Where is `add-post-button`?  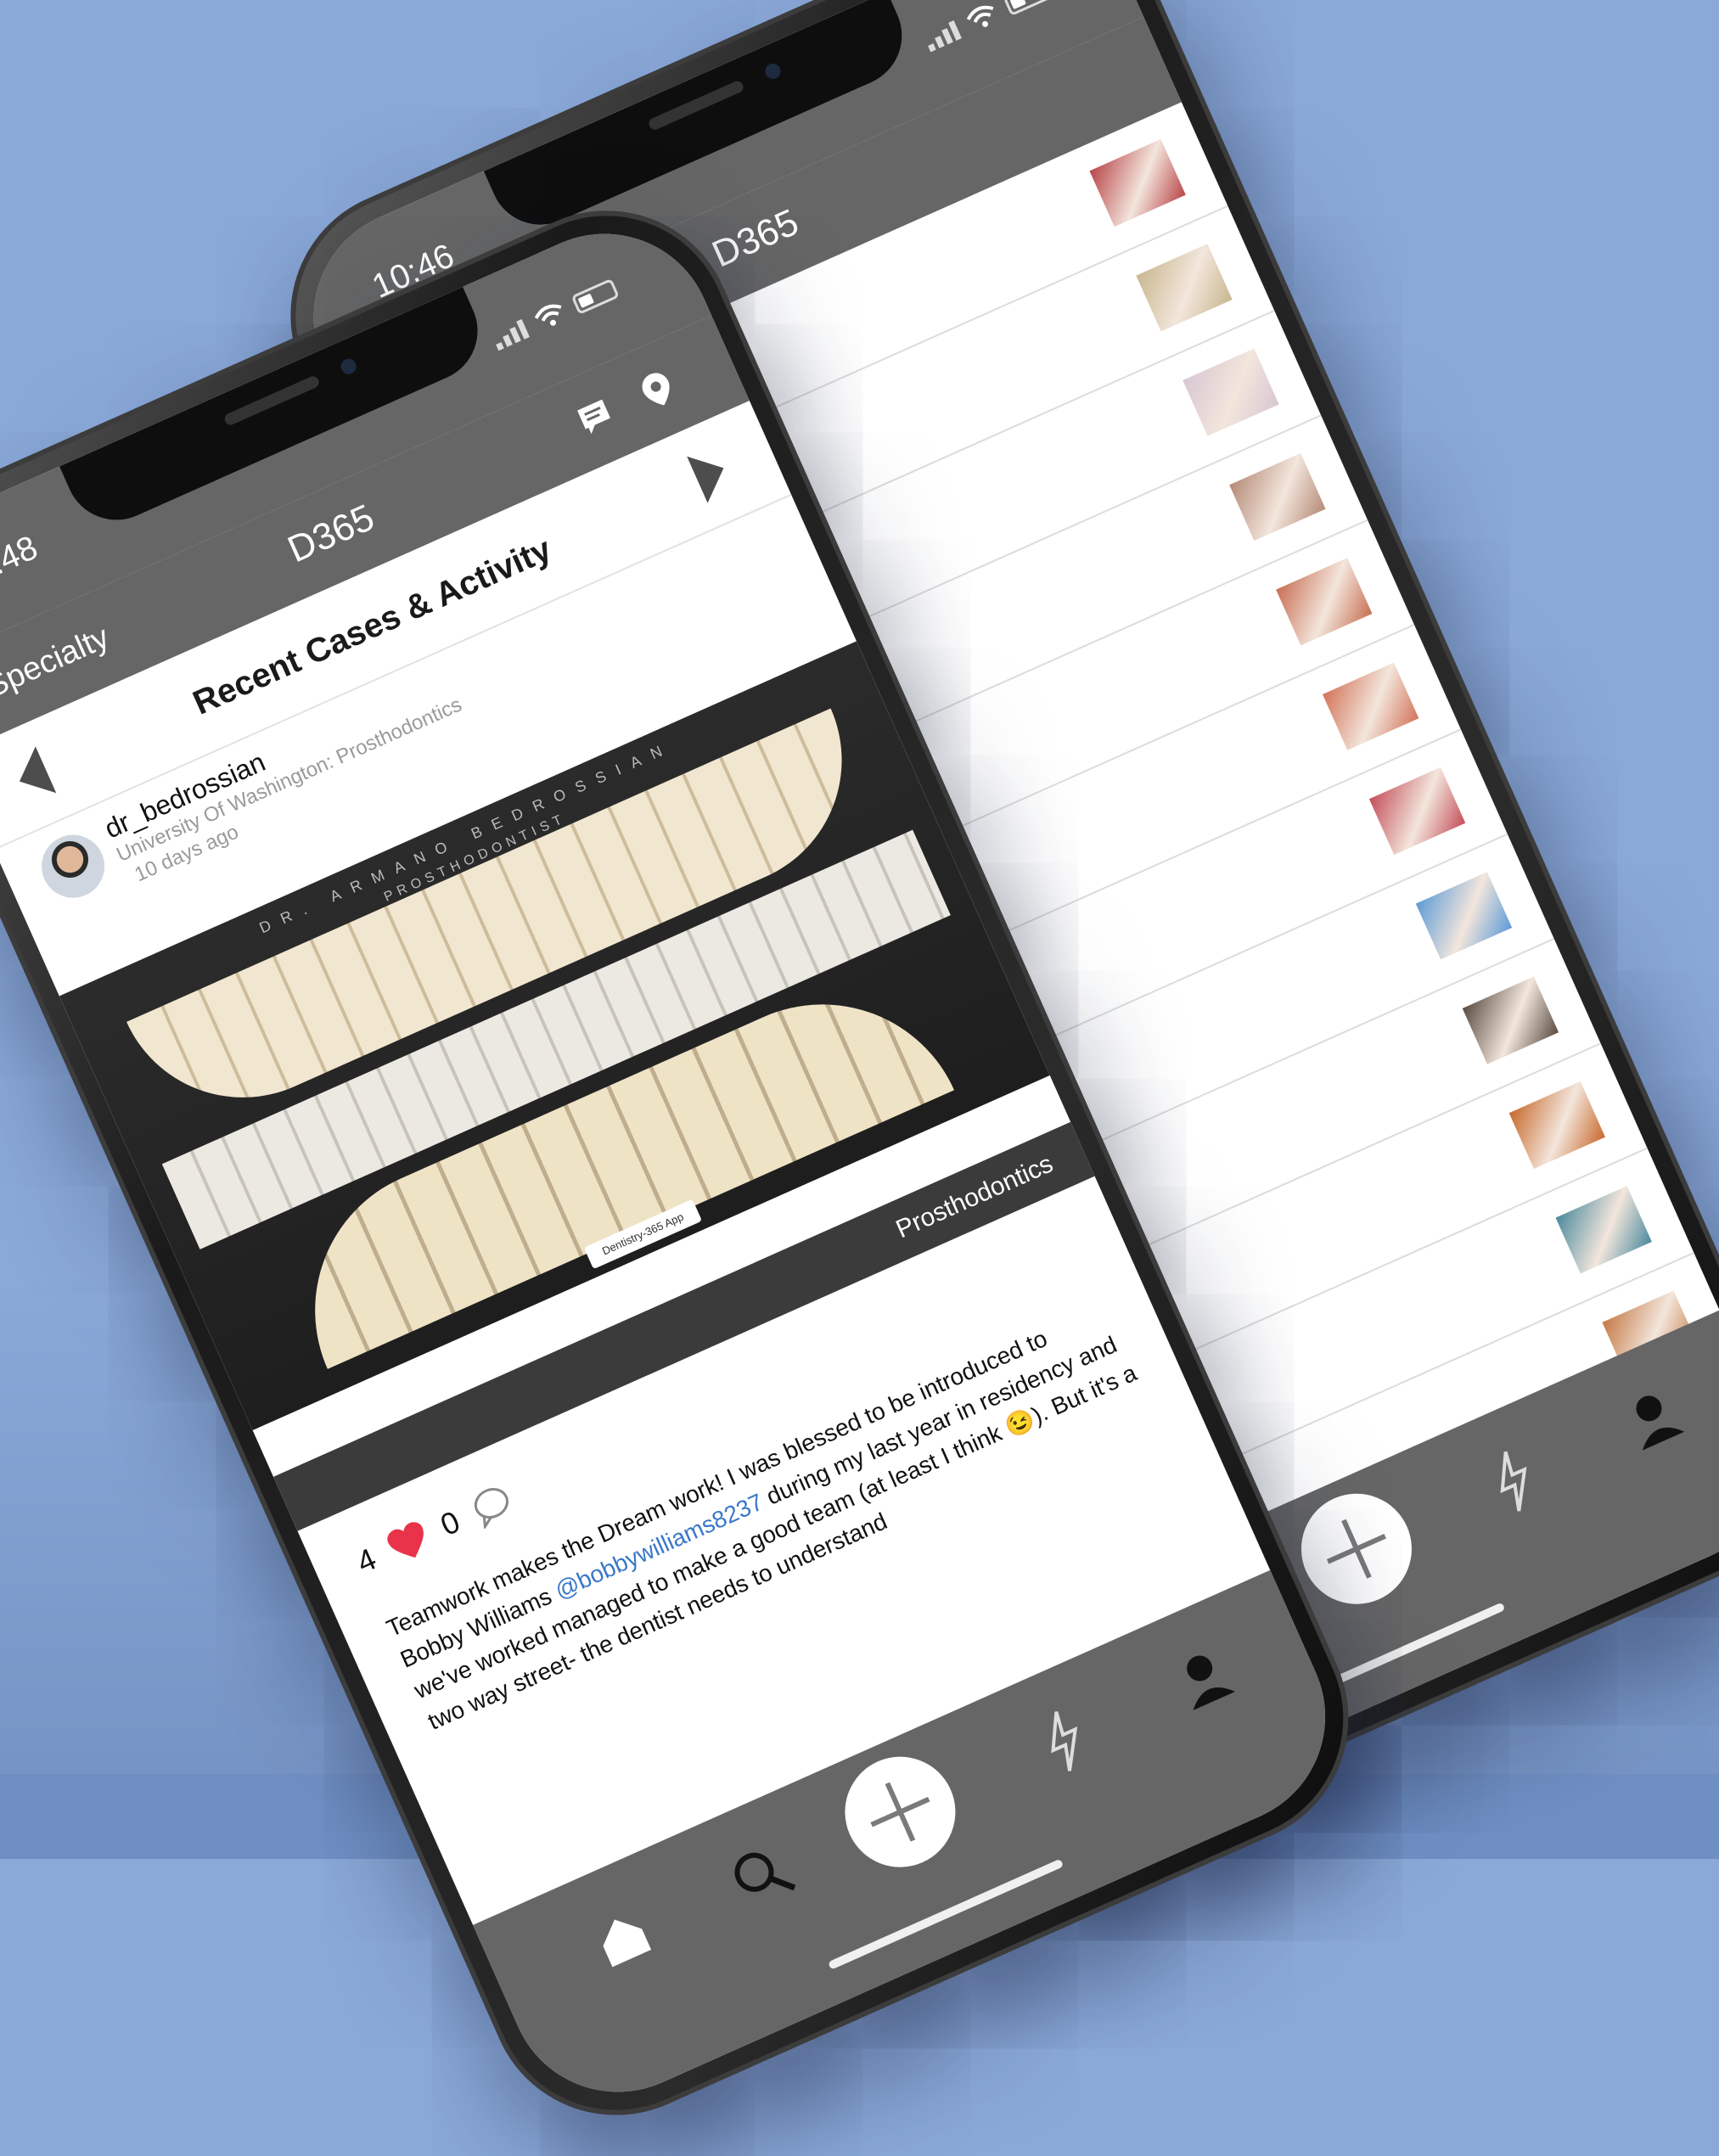
add-post-button is located at coordinates (900, 1811).